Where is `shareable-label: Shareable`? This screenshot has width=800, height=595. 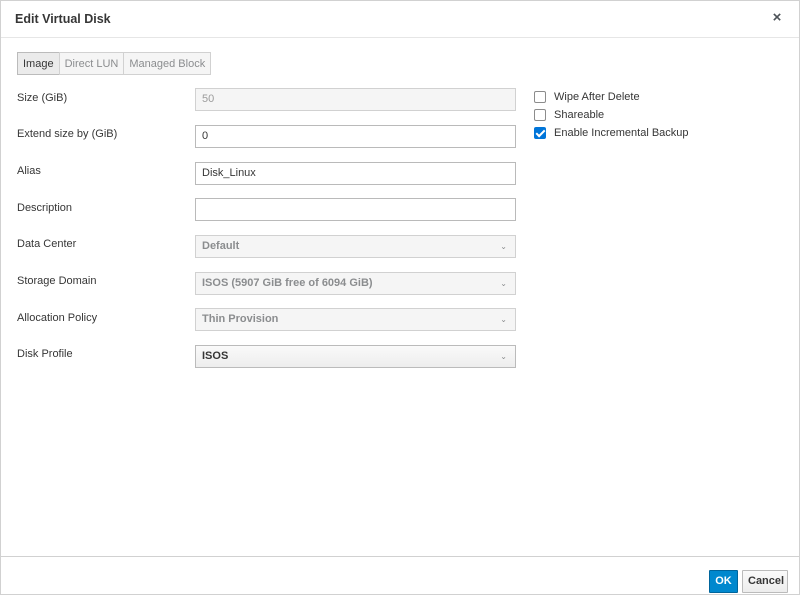 shareable-label: Shareable is located at coordinates (579, 115).